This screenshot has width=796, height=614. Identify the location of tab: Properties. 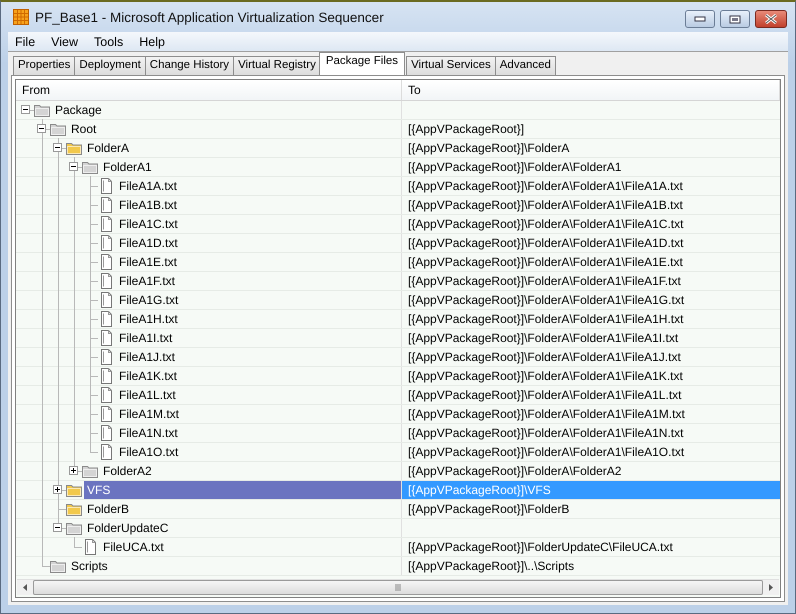
(44, 65).